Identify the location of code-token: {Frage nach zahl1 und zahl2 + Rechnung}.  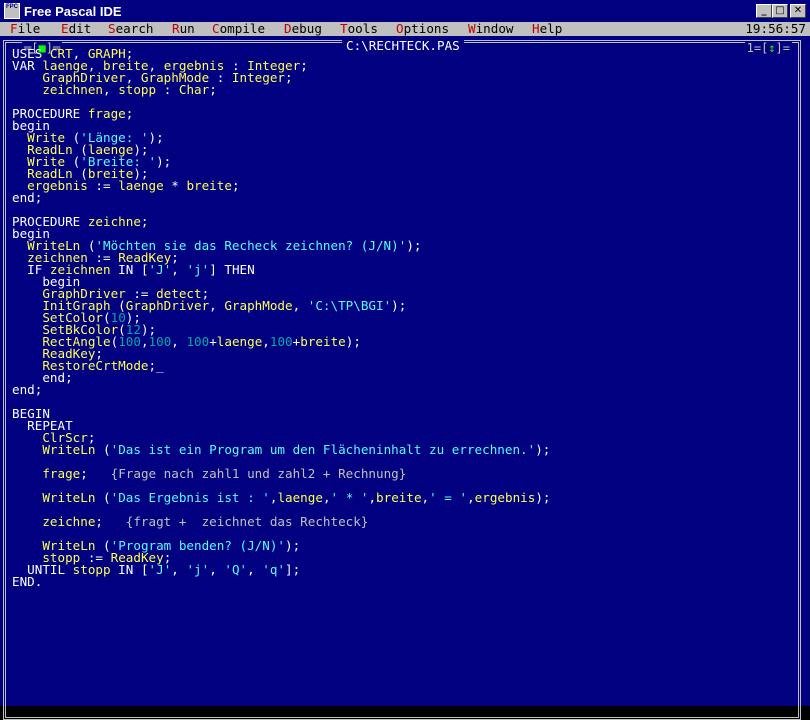
(258, 473).